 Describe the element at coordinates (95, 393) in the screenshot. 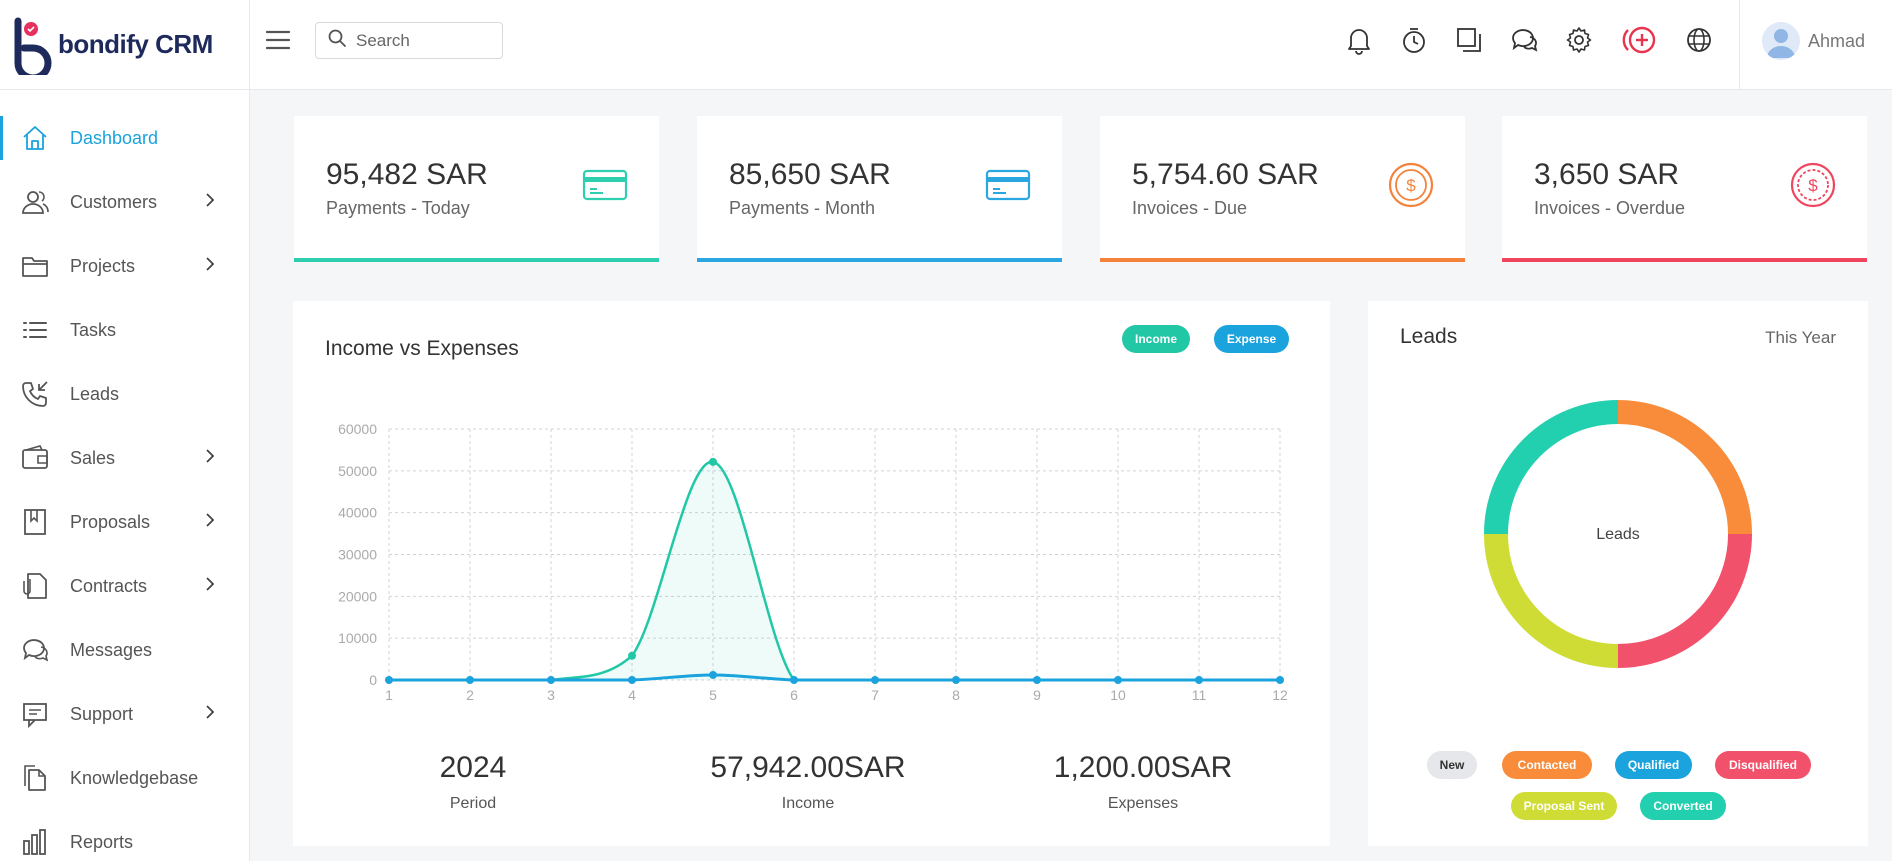

I see `sidebar-item-label: Leads` at that location.